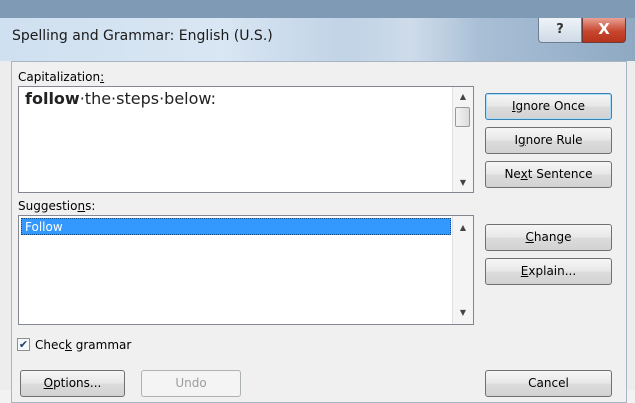  What do you see at coordinates (548, 174) in the screenshot?
I see `next-sentence-button: Next Sentence` at bounding box center [548, 174].